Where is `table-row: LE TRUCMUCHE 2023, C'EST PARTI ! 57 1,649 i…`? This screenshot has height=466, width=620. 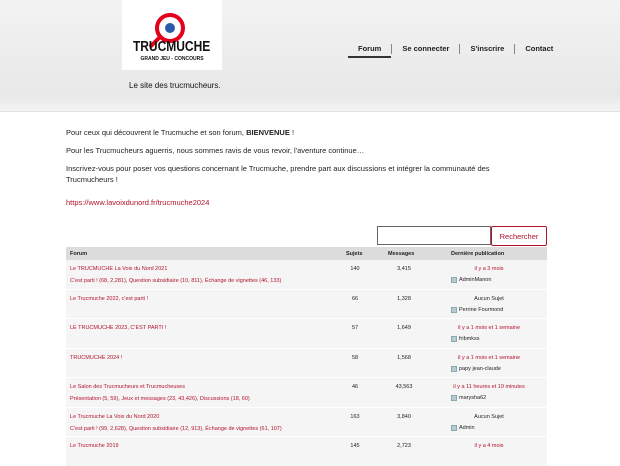 table-row: LE TRUCMUCHE 2023, C'EST PARTI ! 57 1,649 i… is located at coordinates (306, 334).